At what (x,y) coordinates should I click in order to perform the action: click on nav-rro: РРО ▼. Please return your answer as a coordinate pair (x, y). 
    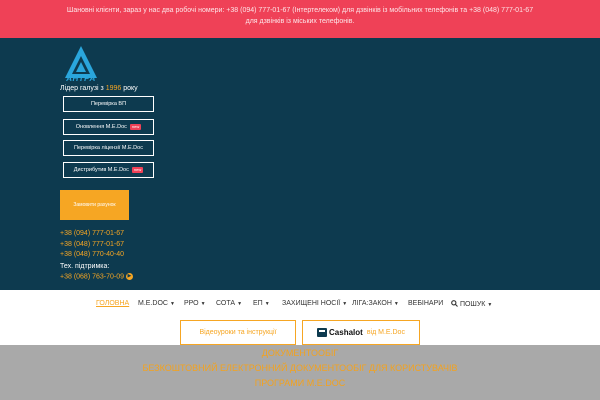
    Looking at the image, I should click on (195, 303).